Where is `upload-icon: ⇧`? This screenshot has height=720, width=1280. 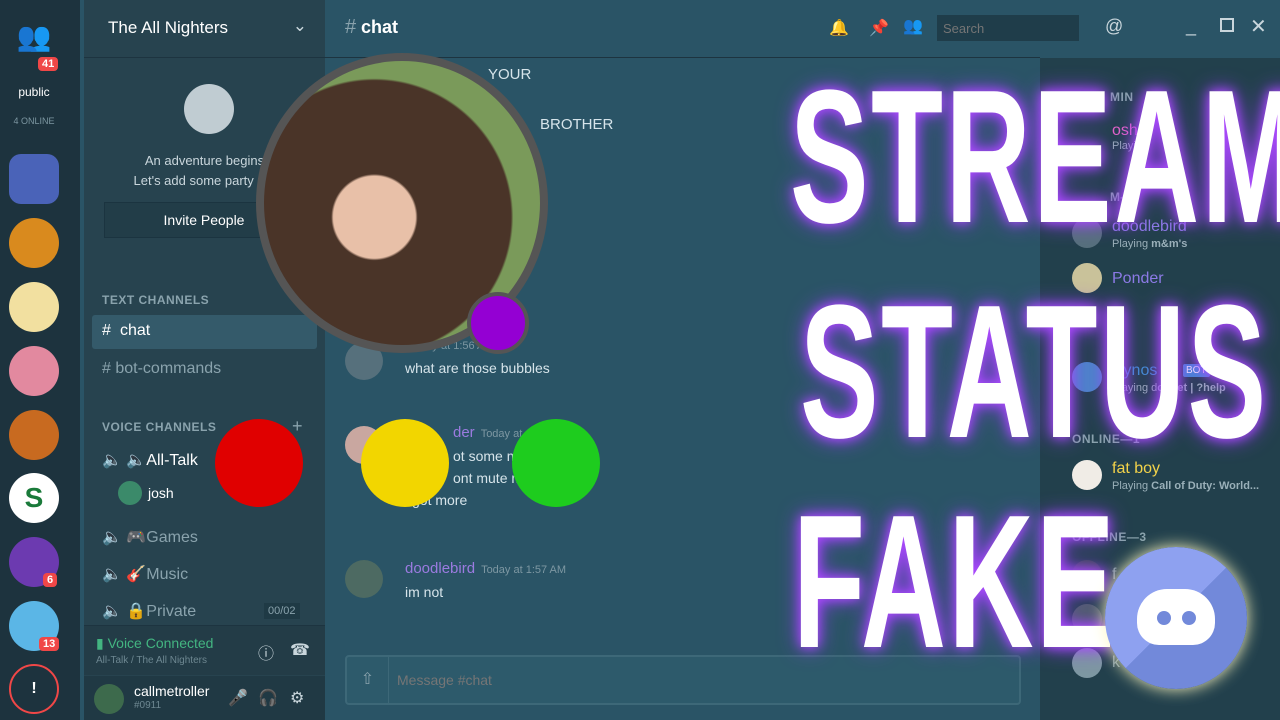
upload-icon: ⇧ is located at coordinates (368, 680).